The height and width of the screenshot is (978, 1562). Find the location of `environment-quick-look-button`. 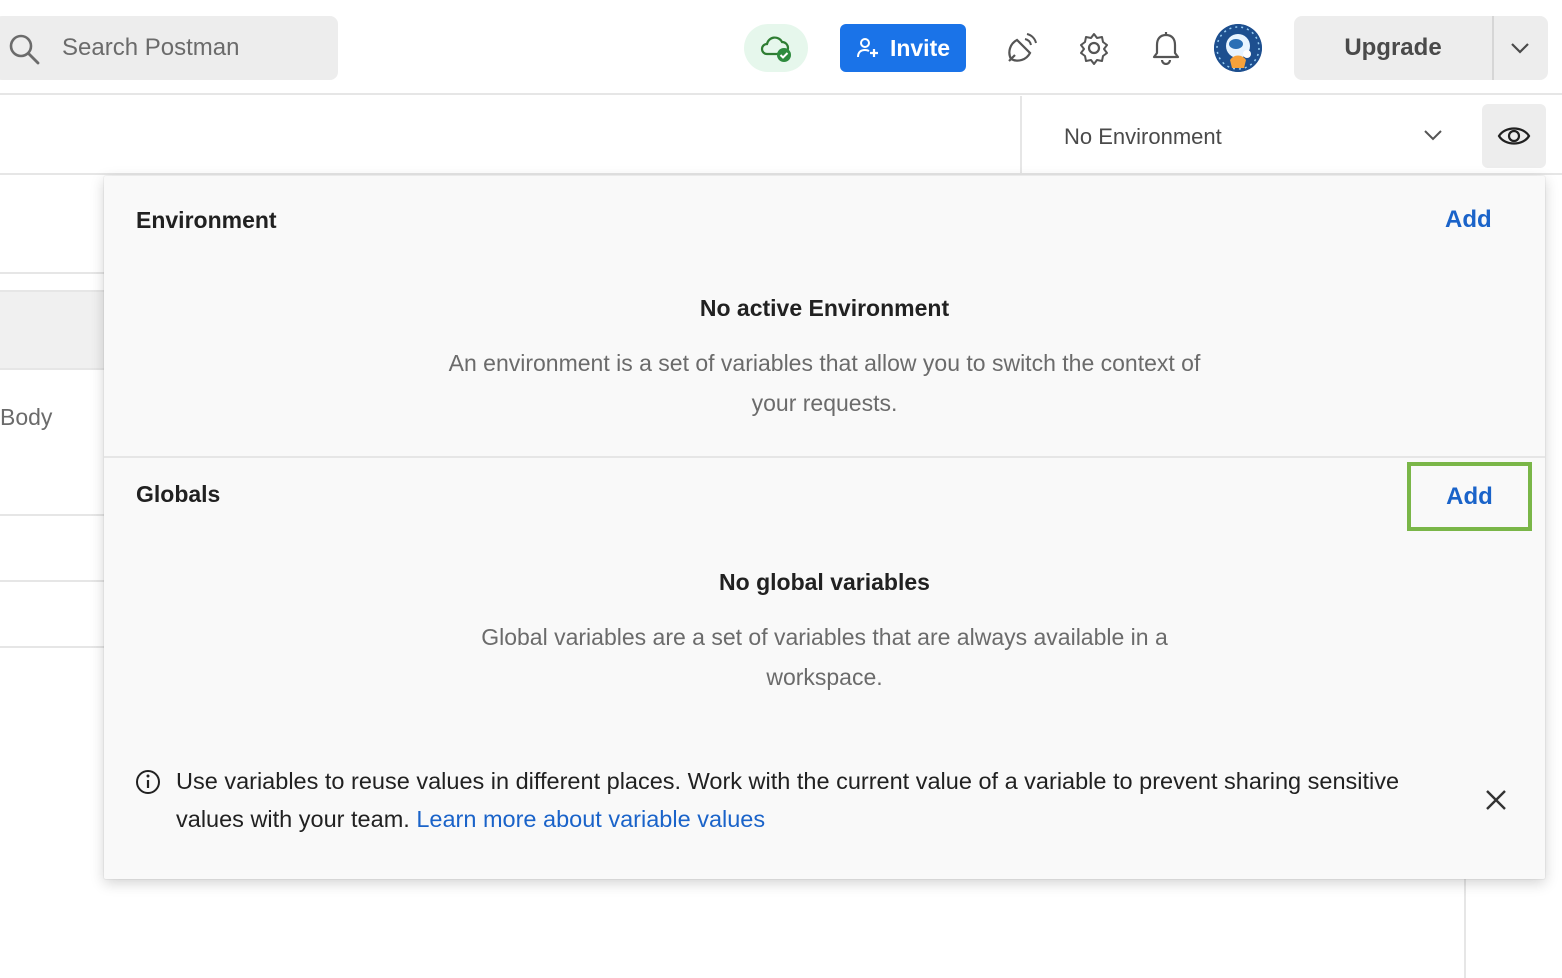

environment-quick-look-button is located at coordinates (1514, 136).